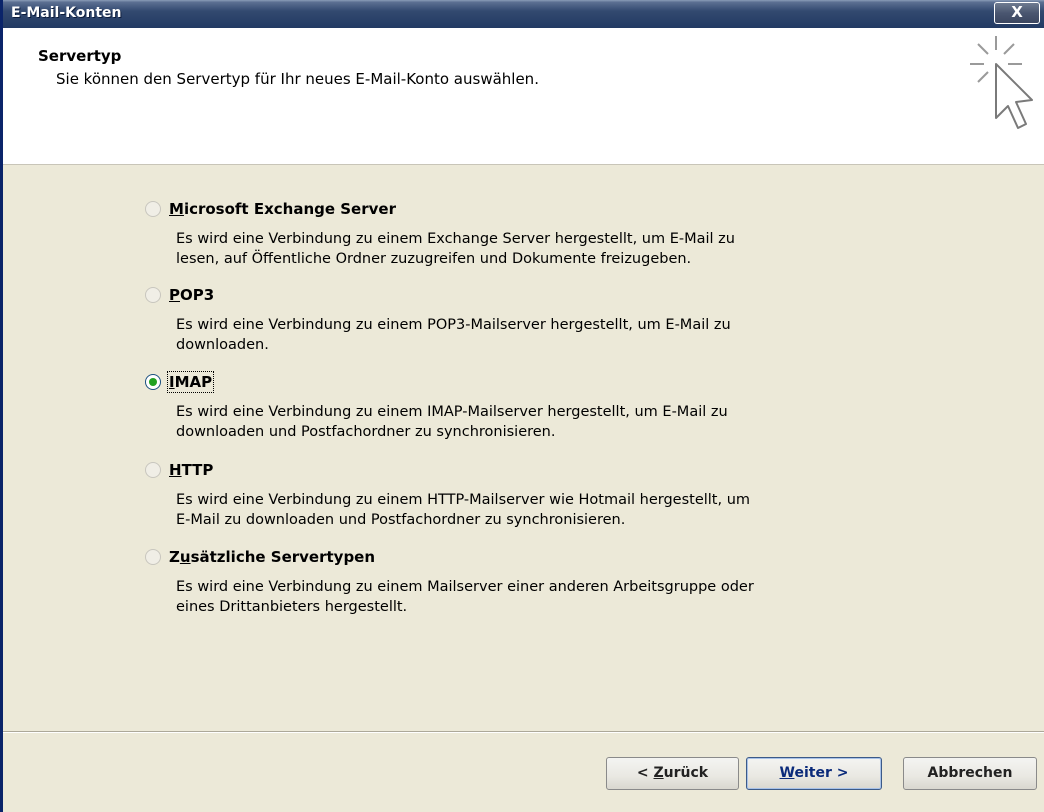  What do you see at coordinates (191, 295) in the screenshot?
I see `radio-pop3-label: POP3` at bounding box center [191, 295].